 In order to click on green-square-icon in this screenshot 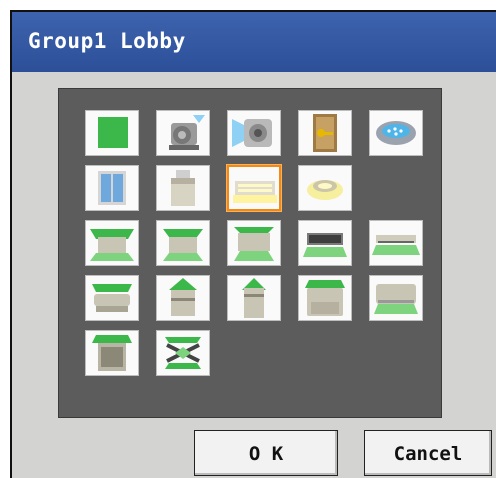, I will do `click(112, 133)`.